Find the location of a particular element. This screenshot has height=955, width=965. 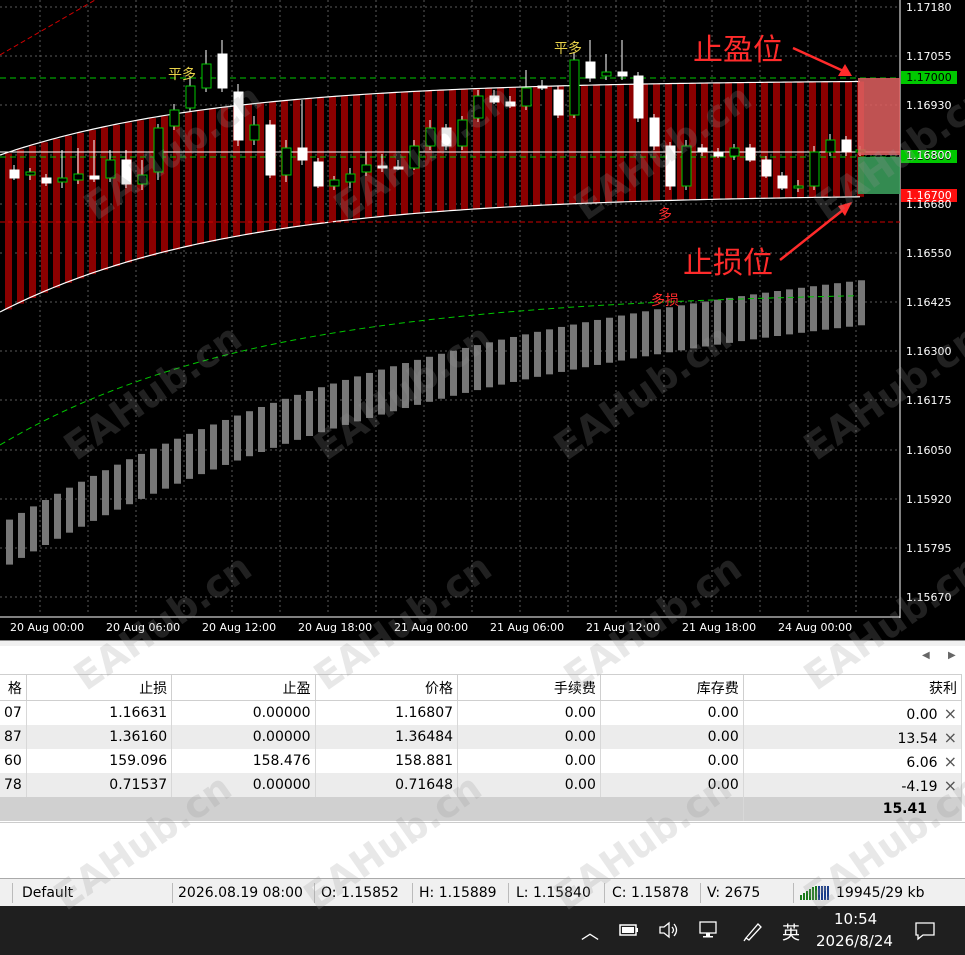

terminal-empty-area is located at coordinates (482, 850).